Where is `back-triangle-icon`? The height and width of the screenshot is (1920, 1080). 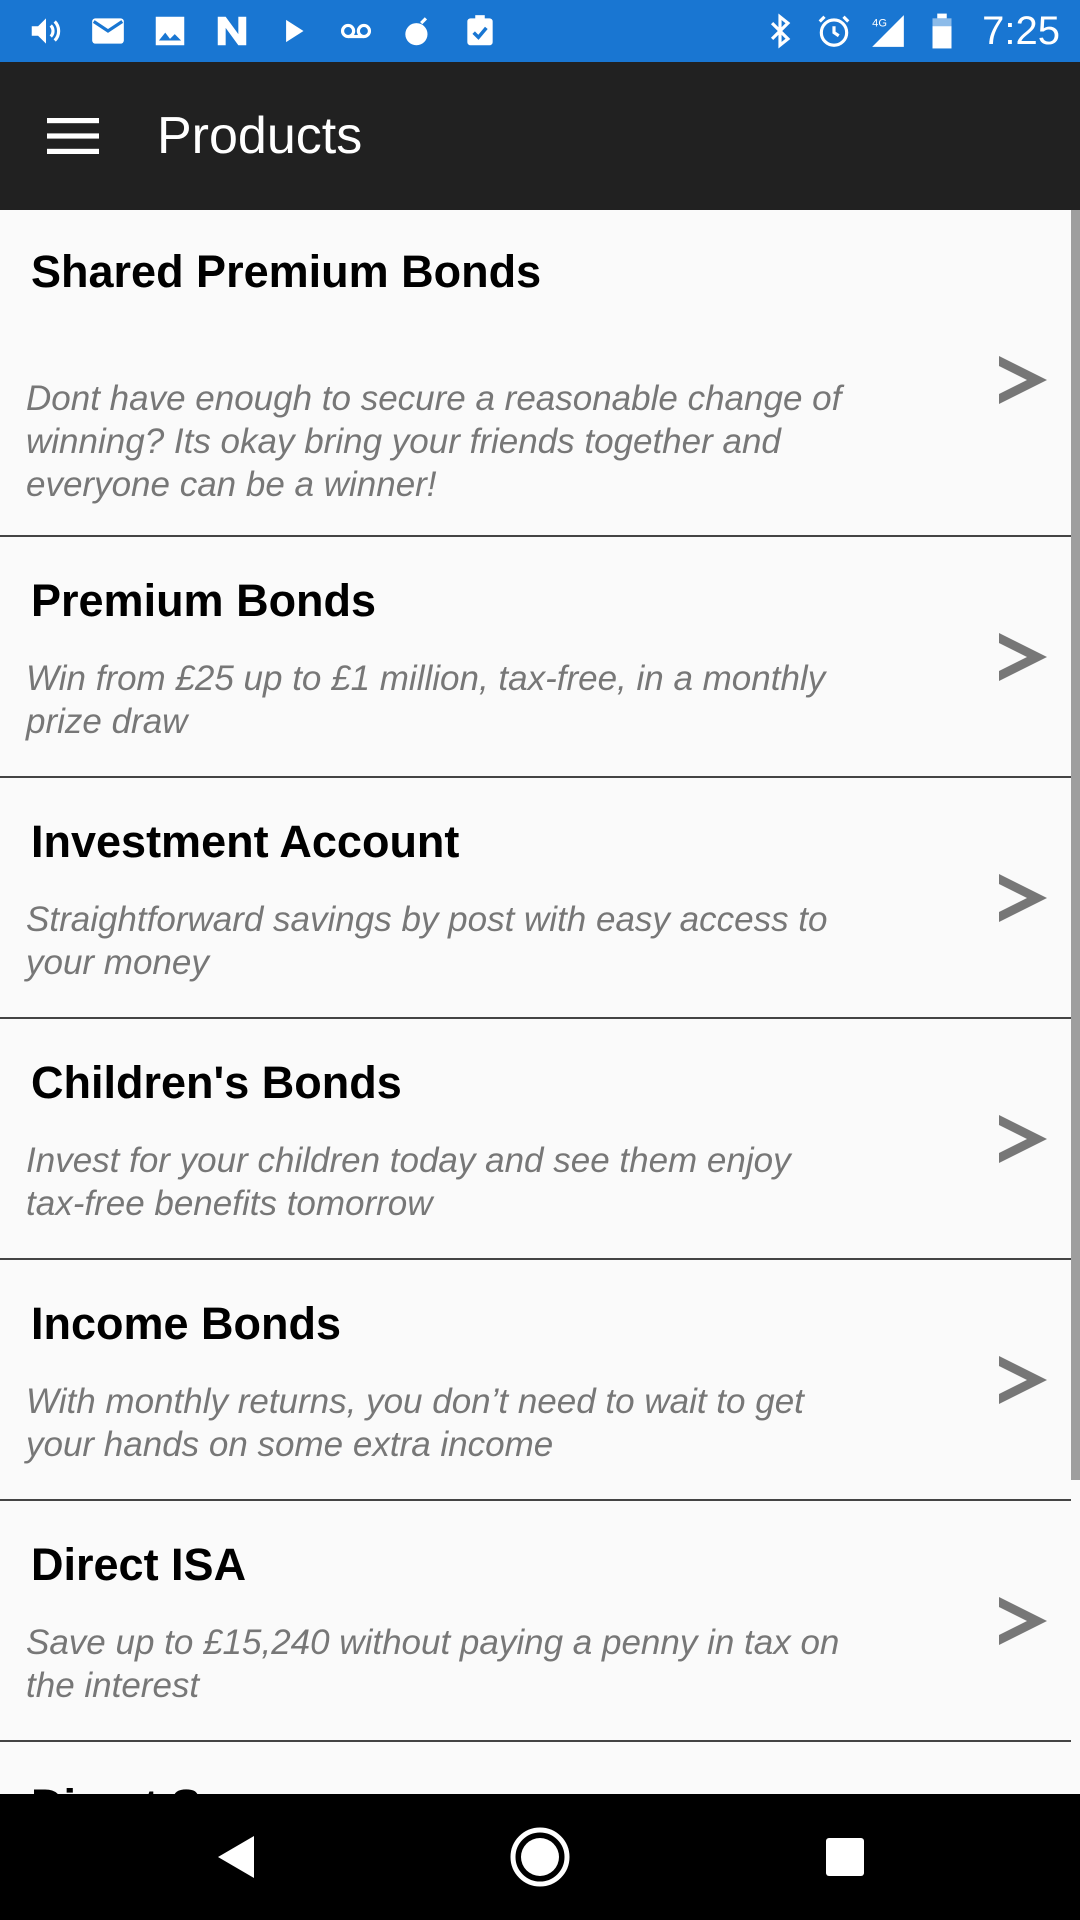
back-triangle-icon is located at coordinates (236, 1857).